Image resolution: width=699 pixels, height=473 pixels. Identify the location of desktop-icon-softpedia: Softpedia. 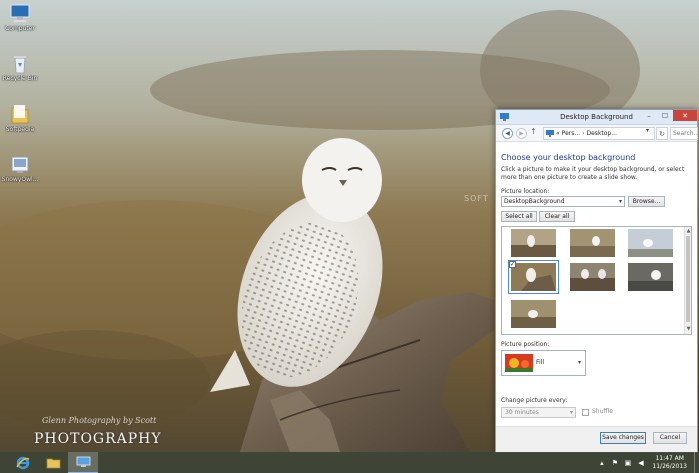
(20, 118).